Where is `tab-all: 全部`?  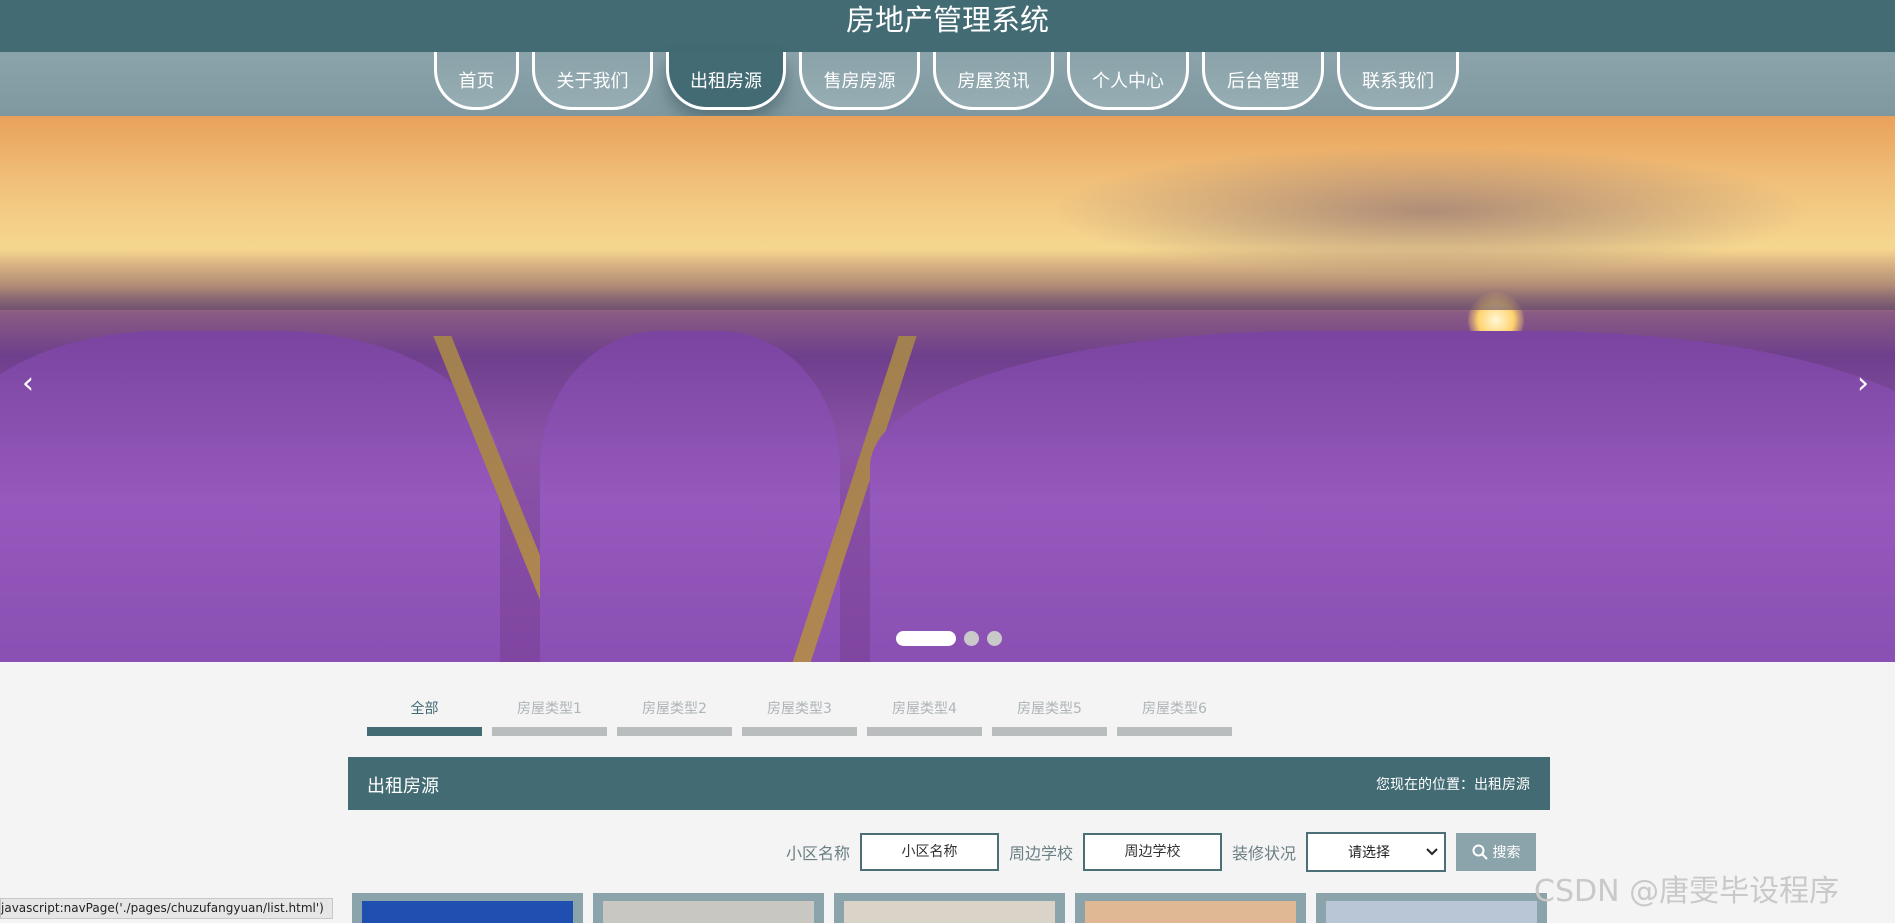 tab-all: 全部 is located at coordinates (424, 717).